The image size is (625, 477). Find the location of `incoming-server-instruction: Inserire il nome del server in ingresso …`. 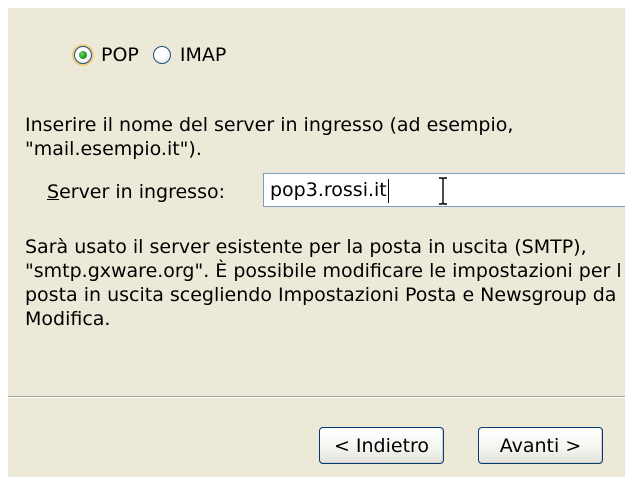

incoming-server-instruction: Inserire il nome del server in ingresso … is located at coordinates (325, 137).